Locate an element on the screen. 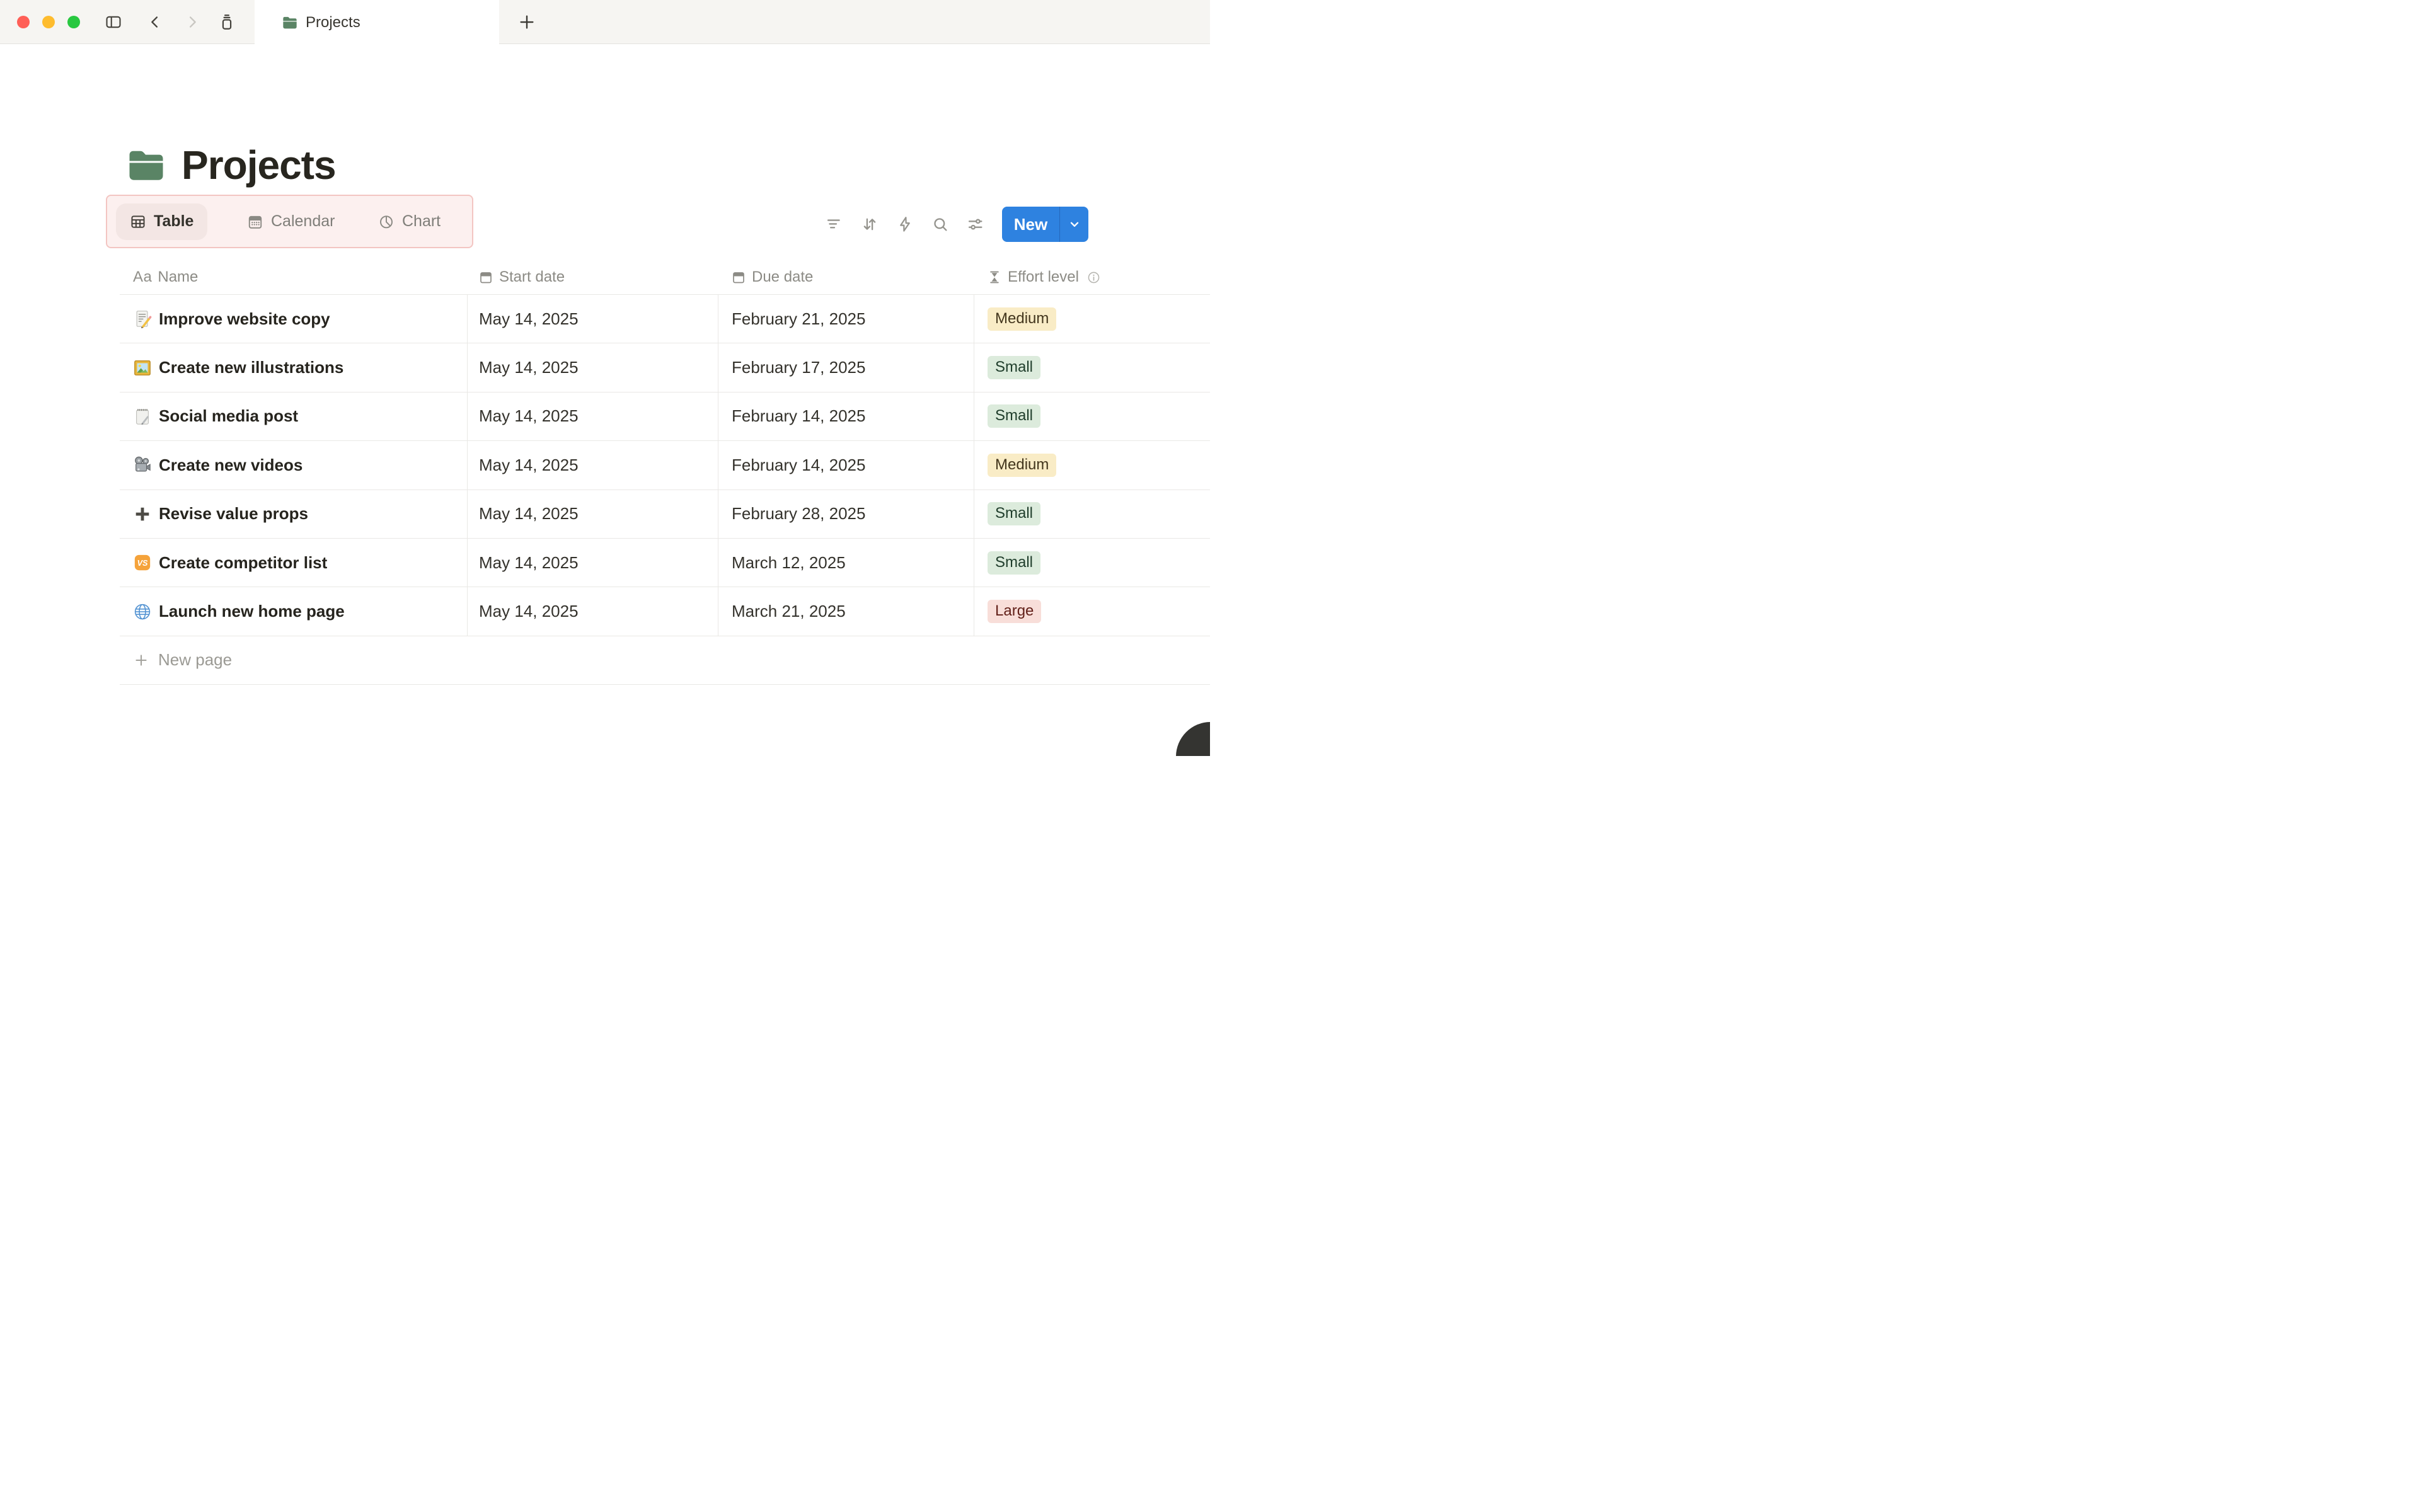  vs-button-icon: VS is located at coordinates (142, 562).